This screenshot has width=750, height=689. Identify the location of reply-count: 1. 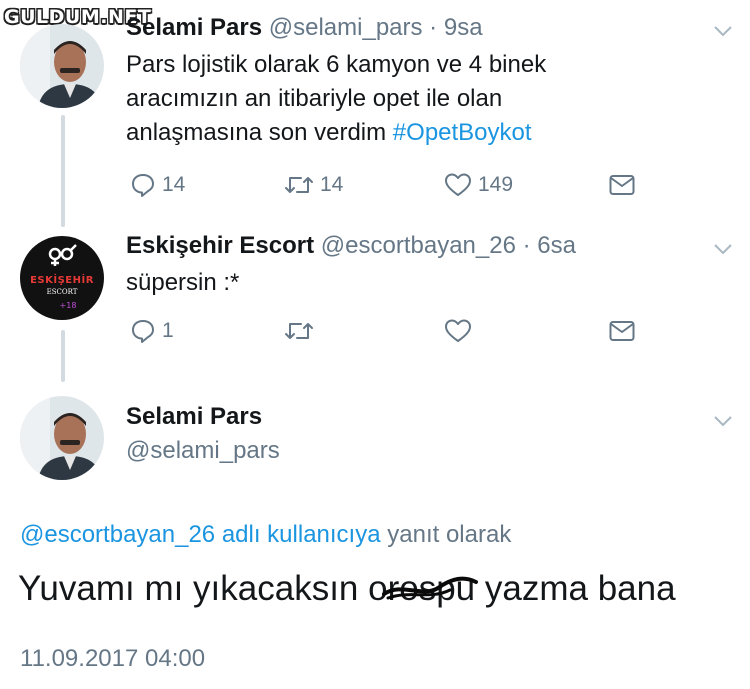
(168, 330).